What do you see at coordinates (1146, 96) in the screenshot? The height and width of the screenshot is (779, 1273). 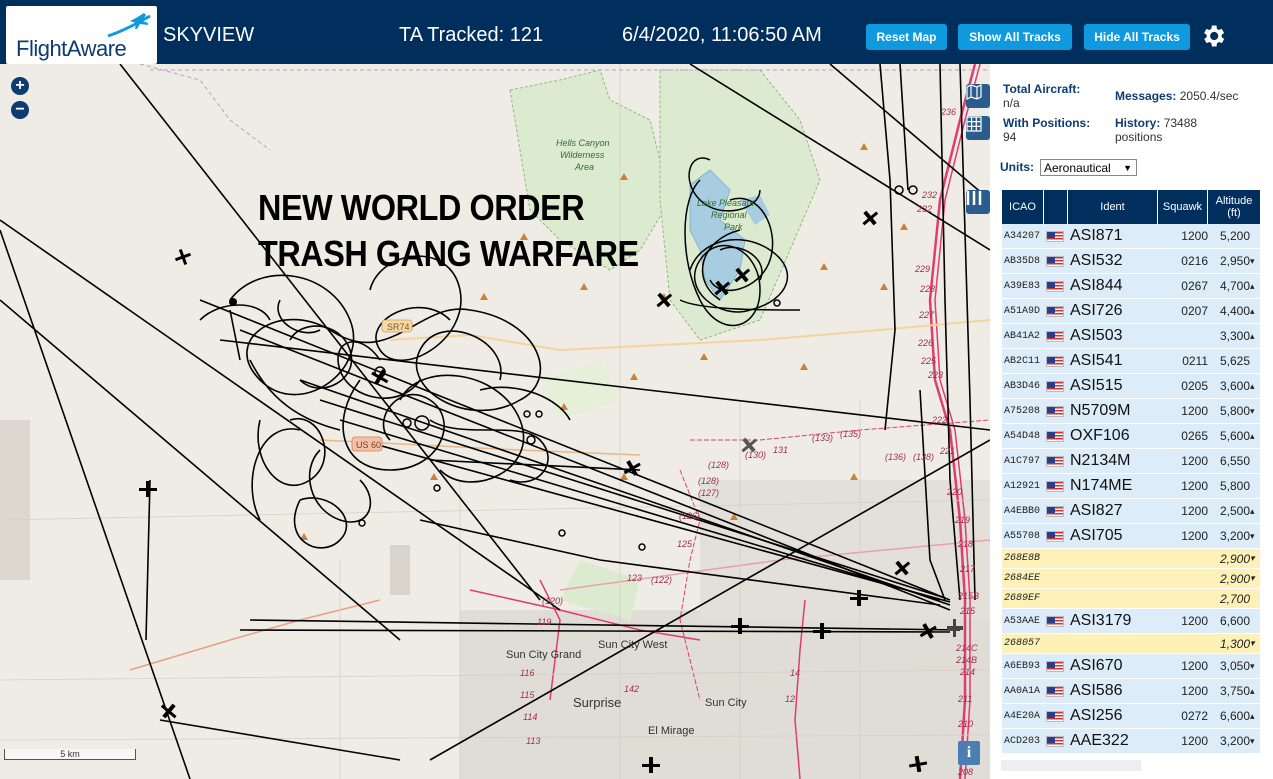 I see `messages-label: Messages:` at bounding box center [1146, 96].